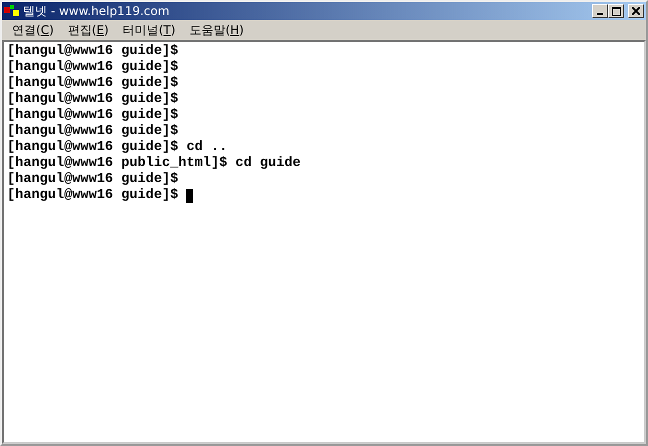 Image resolution: width=648 pixels, height=446 pixels. I want to click on app-icon, so click(12, 11).